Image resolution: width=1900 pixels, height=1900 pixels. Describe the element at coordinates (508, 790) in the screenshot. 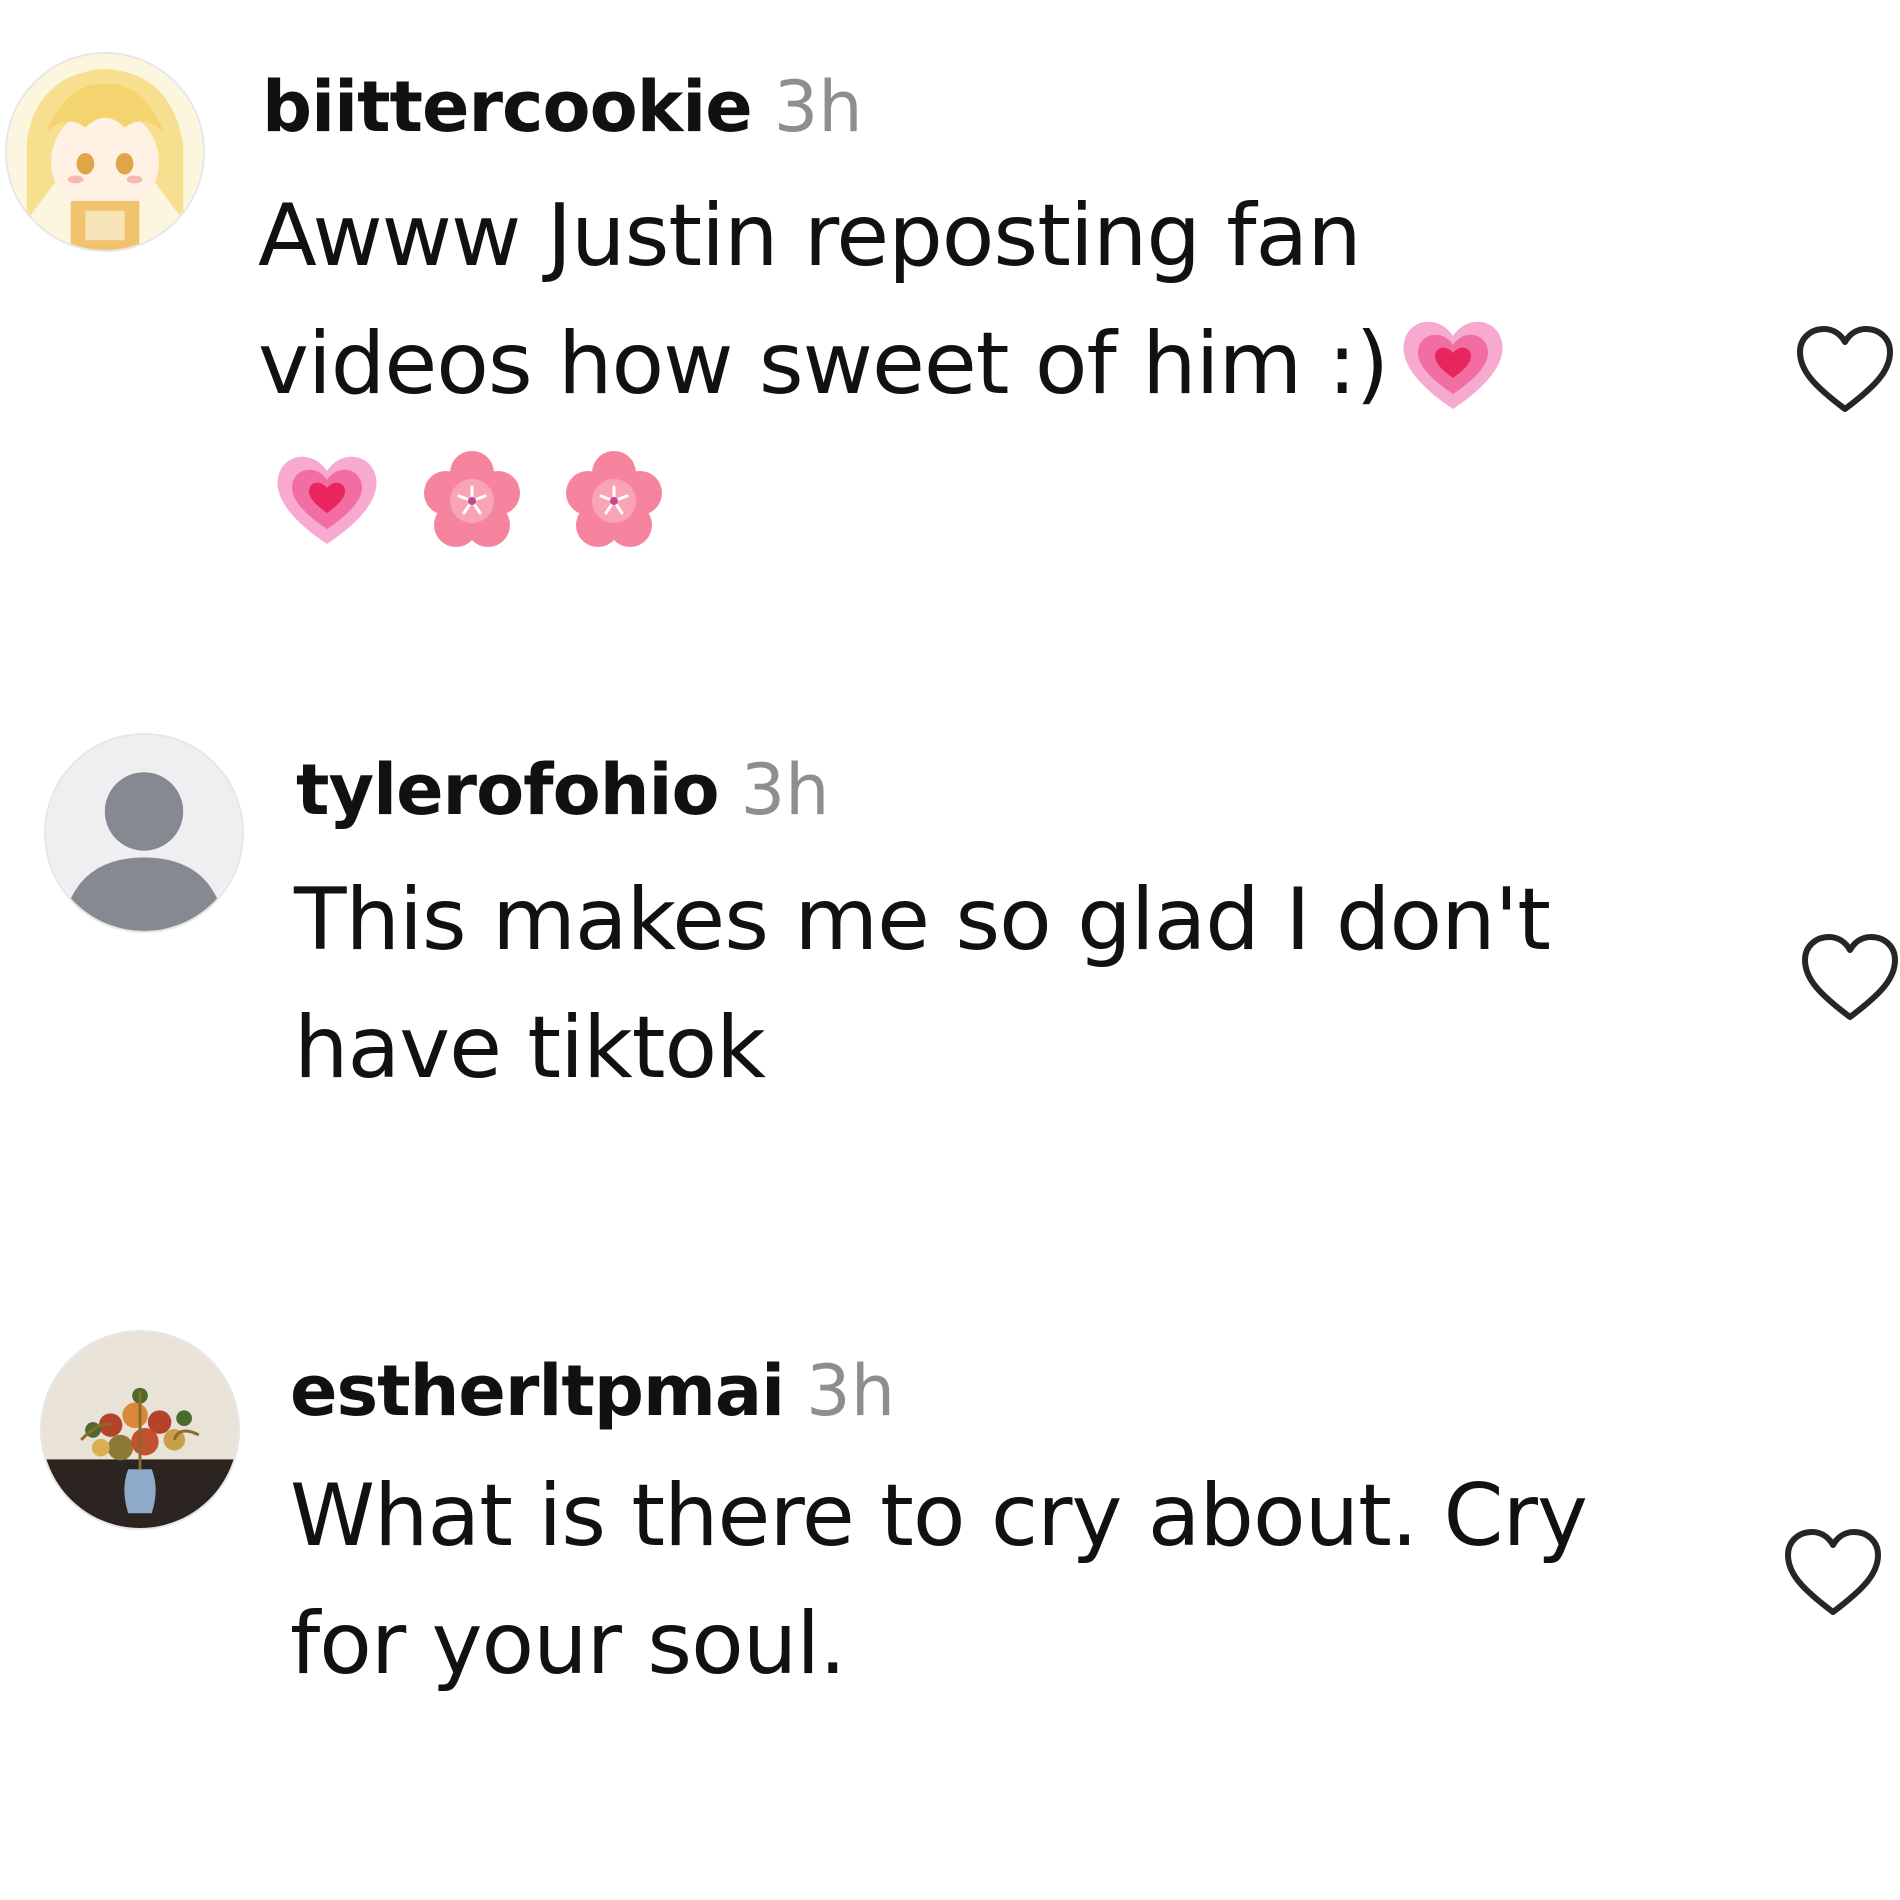

I see `username: tylerofohio` at that location.